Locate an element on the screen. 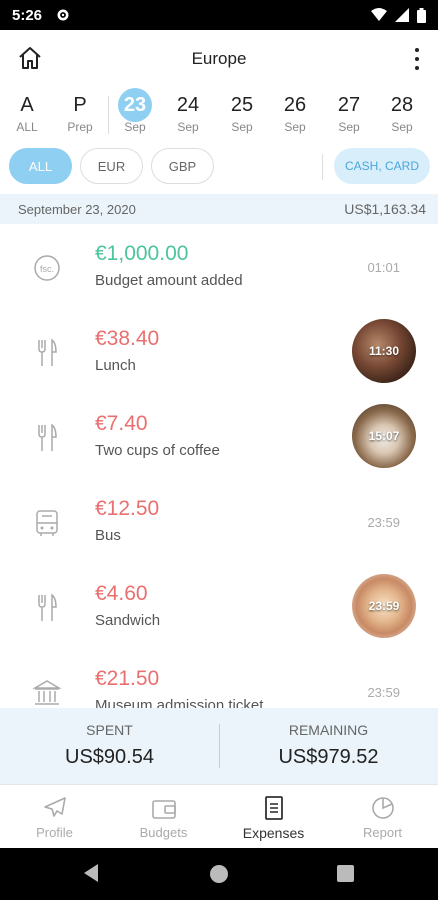  system-navigation-bar is located at coordinates (219, 874).